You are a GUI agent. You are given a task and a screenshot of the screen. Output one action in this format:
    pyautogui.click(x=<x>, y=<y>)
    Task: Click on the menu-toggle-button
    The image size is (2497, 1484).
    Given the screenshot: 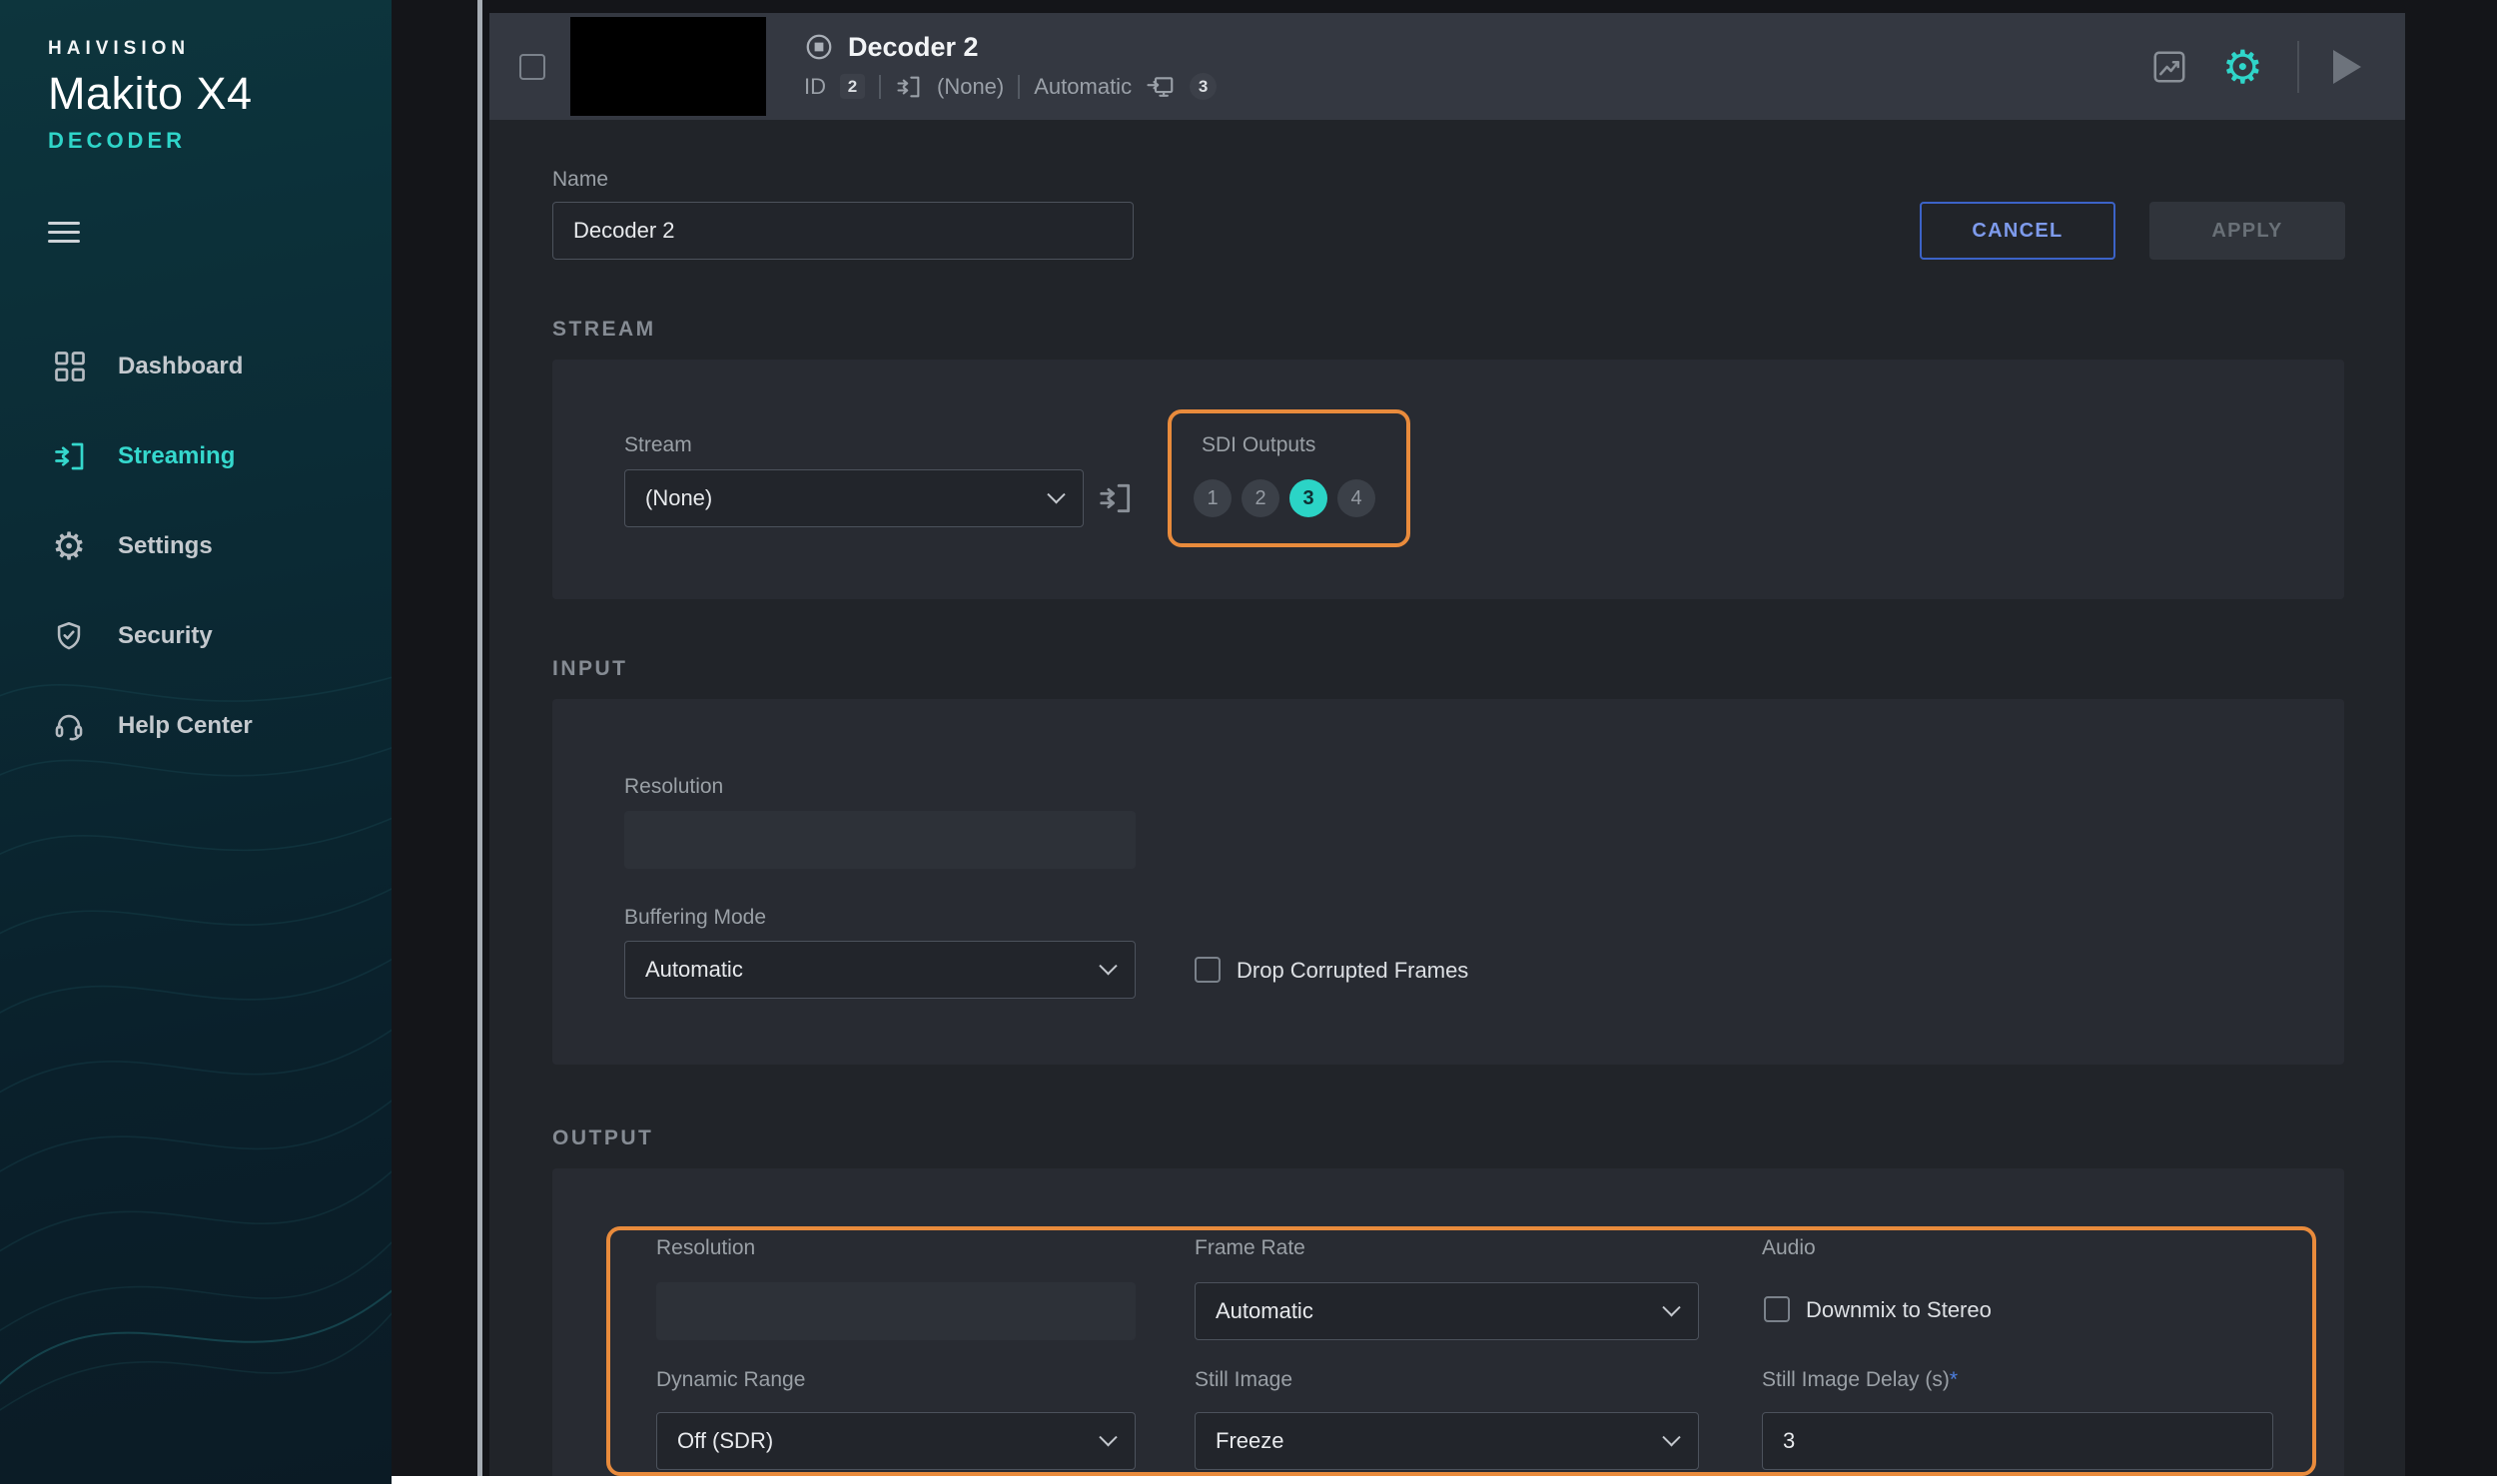 What is the action you would take?
    pyautogui.click(x=64, y=234)
    